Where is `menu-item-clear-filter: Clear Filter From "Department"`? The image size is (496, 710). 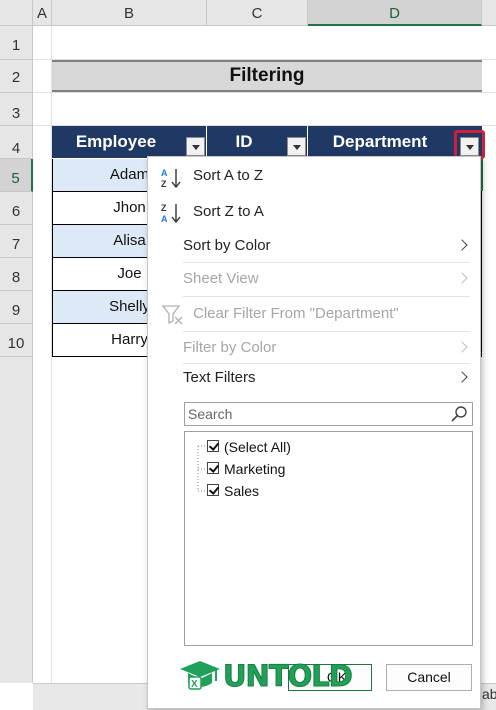 menu-item-clear-filter: Clear Filter From "Department" is located at coordinates (314, 314).